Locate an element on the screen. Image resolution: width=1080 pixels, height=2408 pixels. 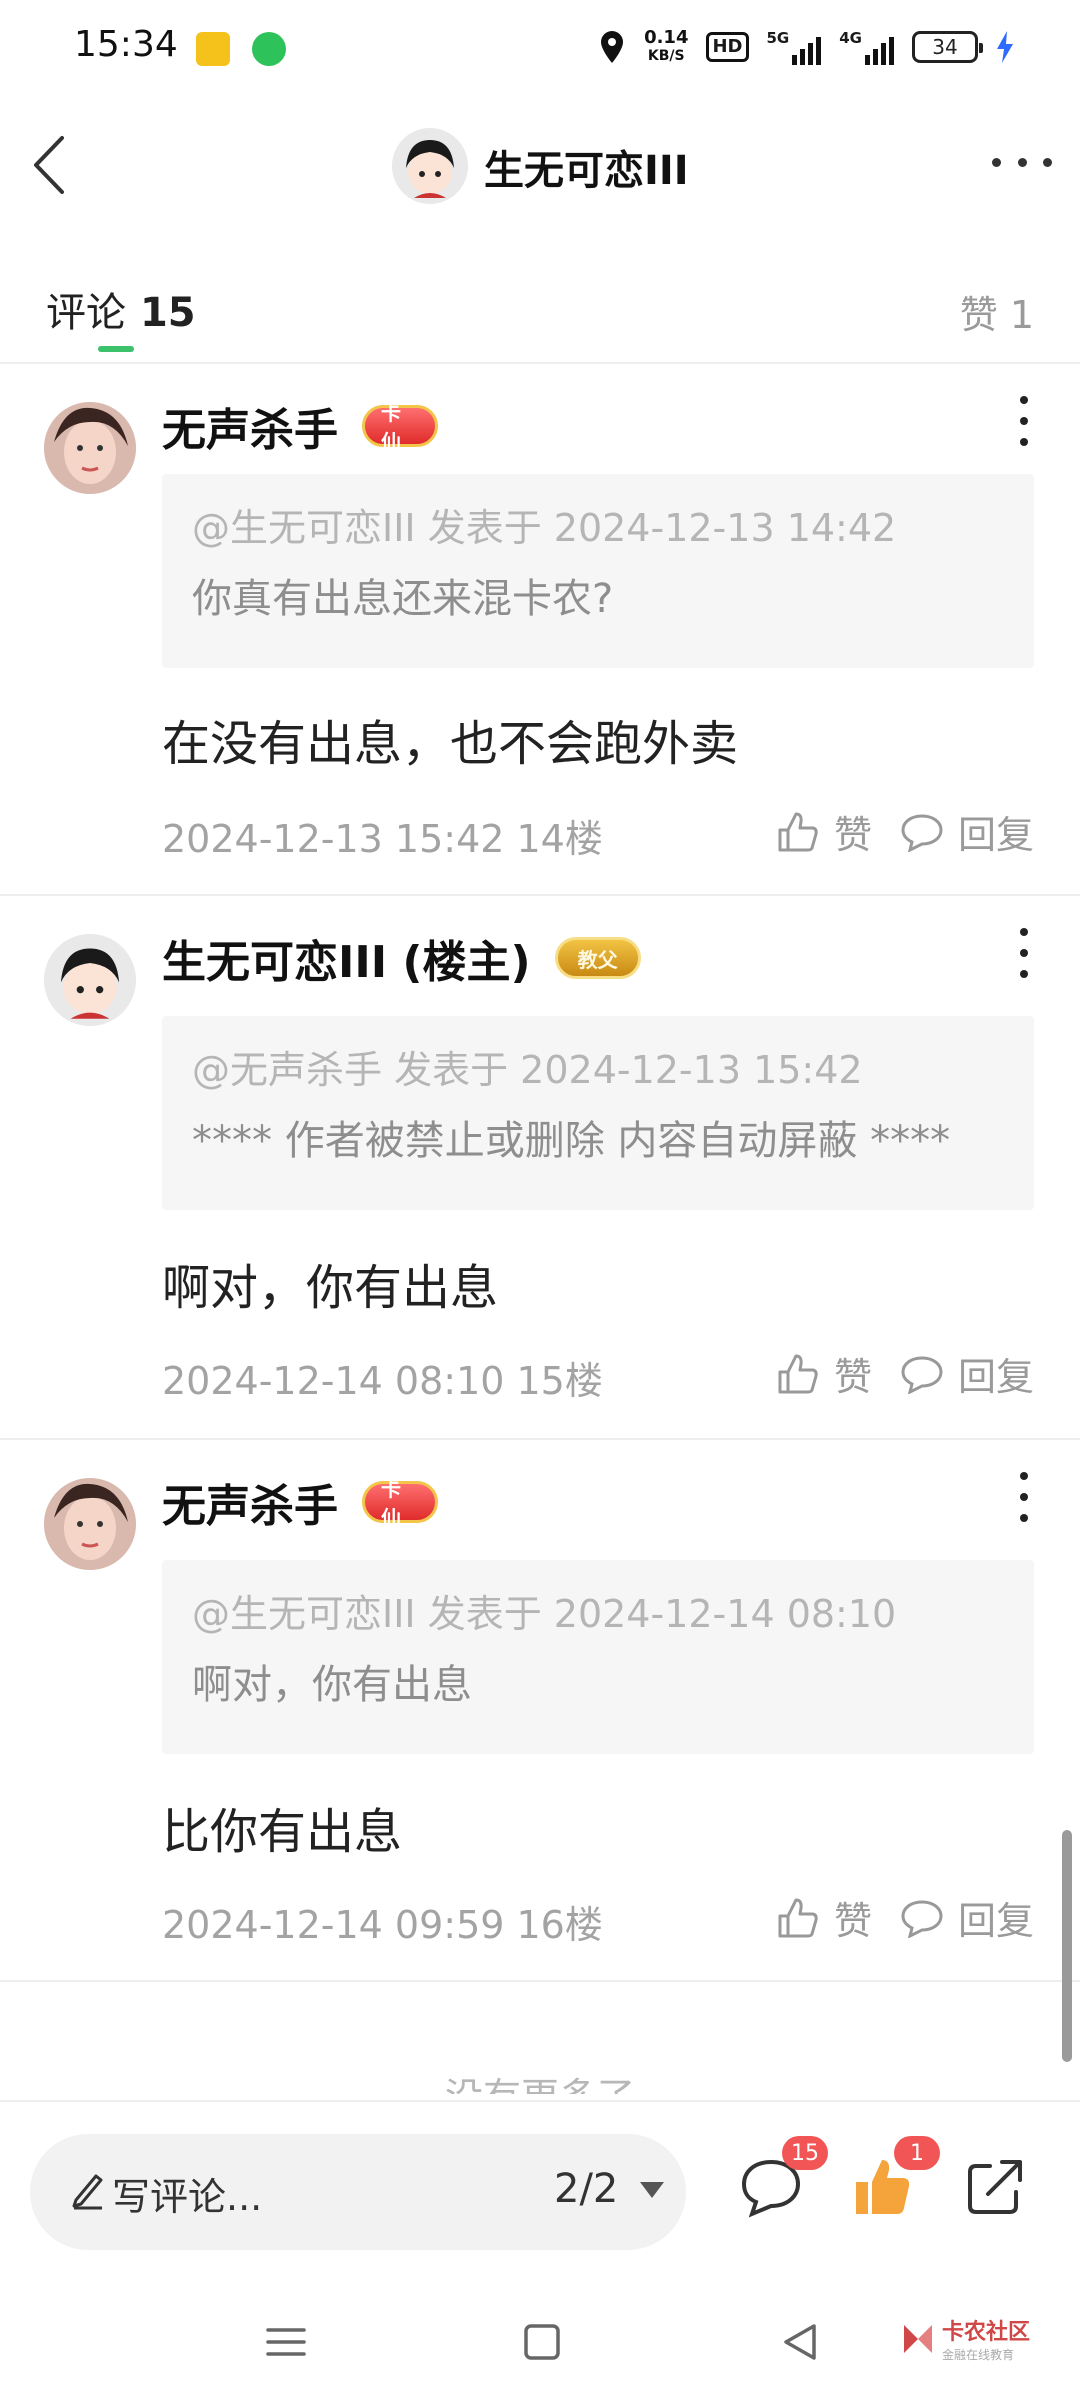
watermark-title: 卡农社区 is located at coordinates (986, 2332).